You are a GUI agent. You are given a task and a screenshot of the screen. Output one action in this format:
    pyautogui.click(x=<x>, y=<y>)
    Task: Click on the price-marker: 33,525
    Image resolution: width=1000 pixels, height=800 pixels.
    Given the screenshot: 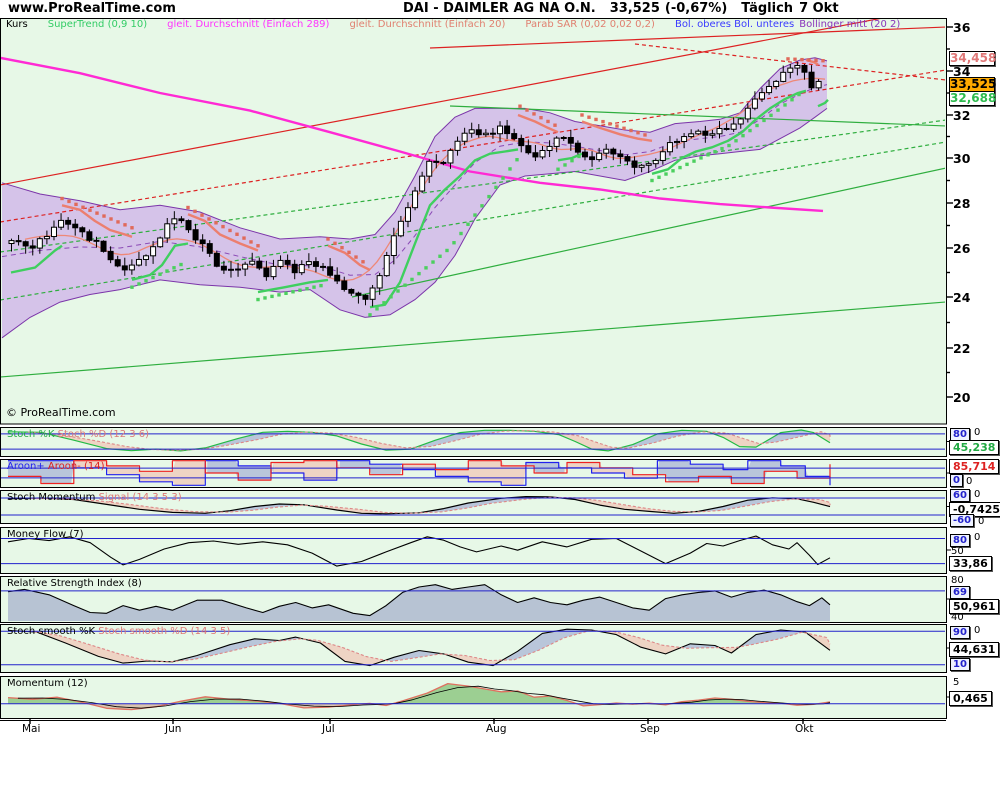 What is the action you would take?
    pyautogui.click(x=973, y=84)
    